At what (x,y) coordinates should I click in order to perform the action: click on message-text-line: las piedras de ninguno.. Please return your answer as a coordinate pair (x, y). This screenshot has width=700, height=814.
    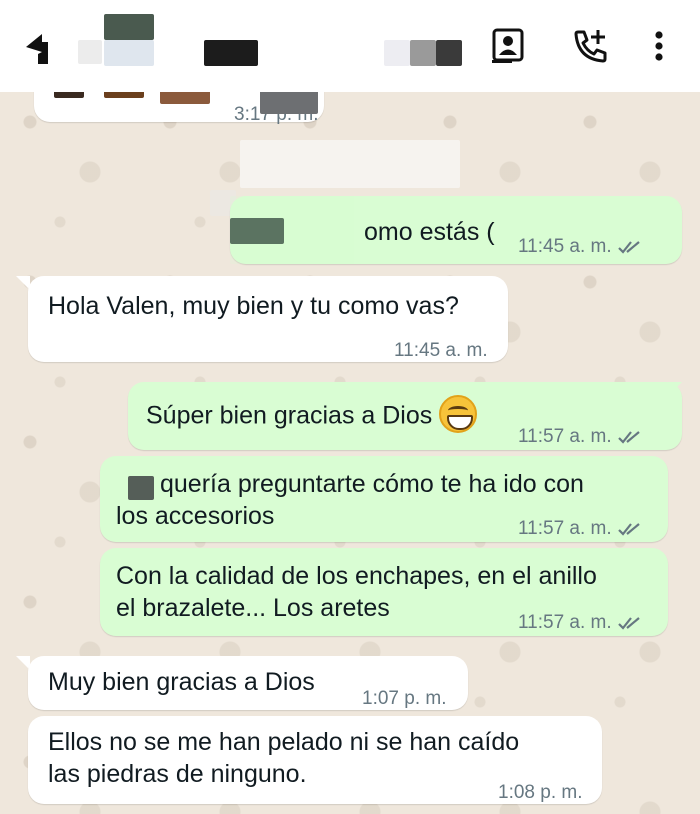
    Looking at the image, I should click on (177, 774).